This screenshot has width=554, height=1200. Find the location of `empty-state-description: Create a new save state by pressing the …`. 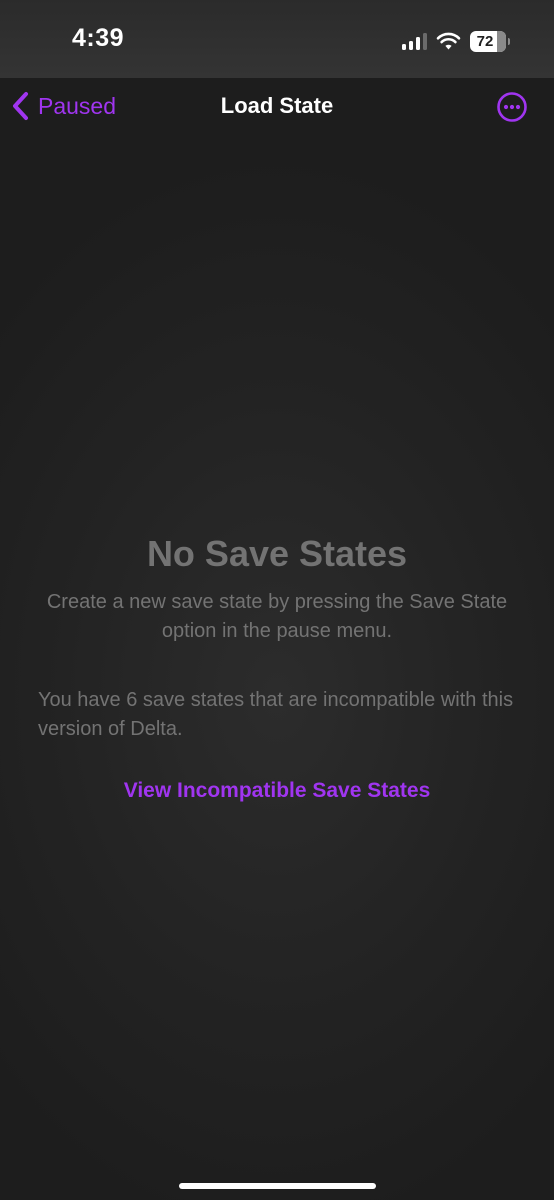

empty-state-description: Create a new save state by pressing the … is located at coordinates (277, 616).